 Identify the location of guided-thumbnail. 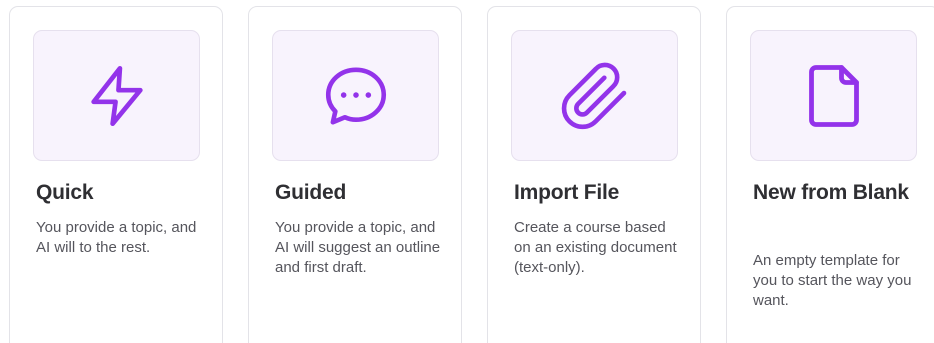
(355, 95).